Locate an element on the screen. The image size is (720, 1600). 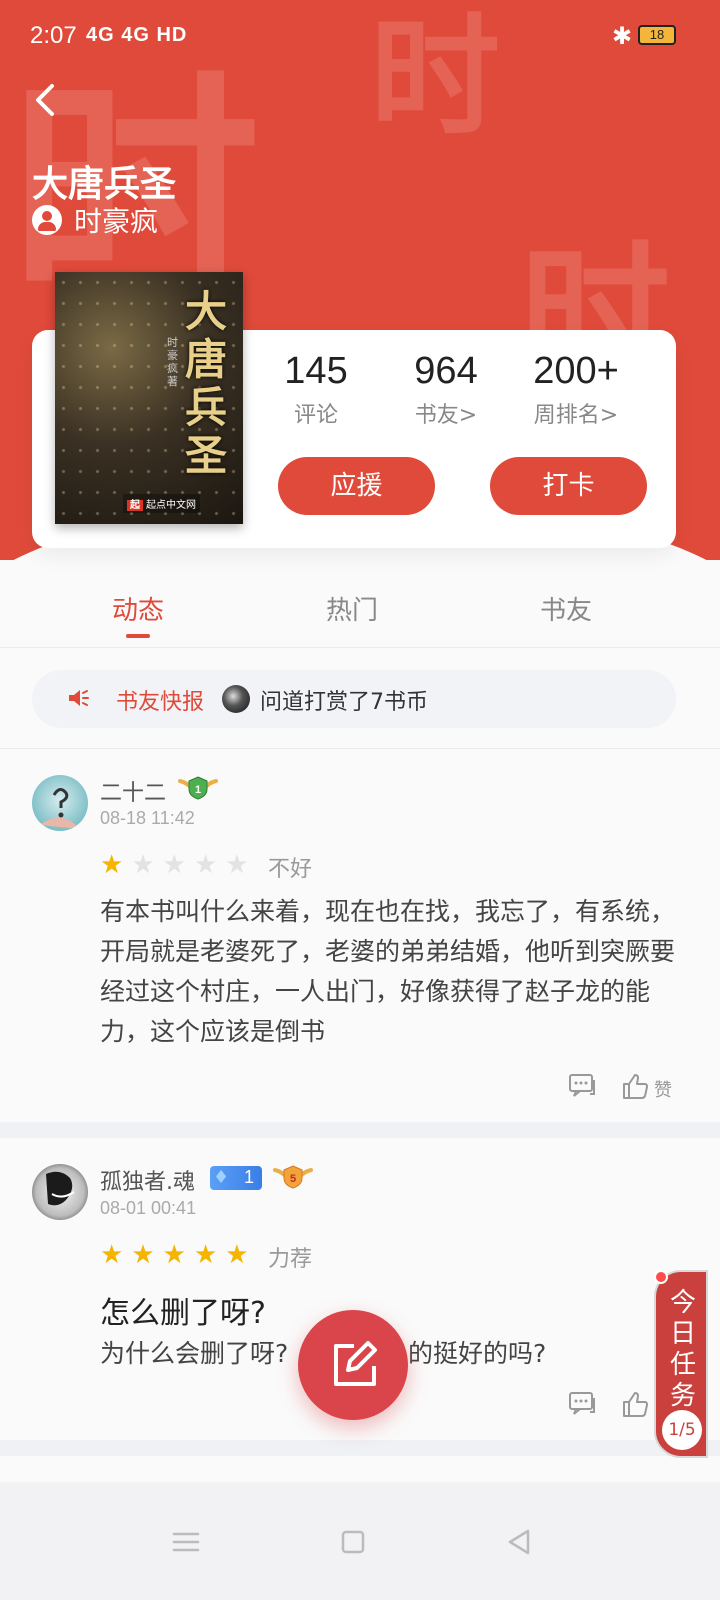
tab-popular: 热门 is located at coordinates (352, 608).